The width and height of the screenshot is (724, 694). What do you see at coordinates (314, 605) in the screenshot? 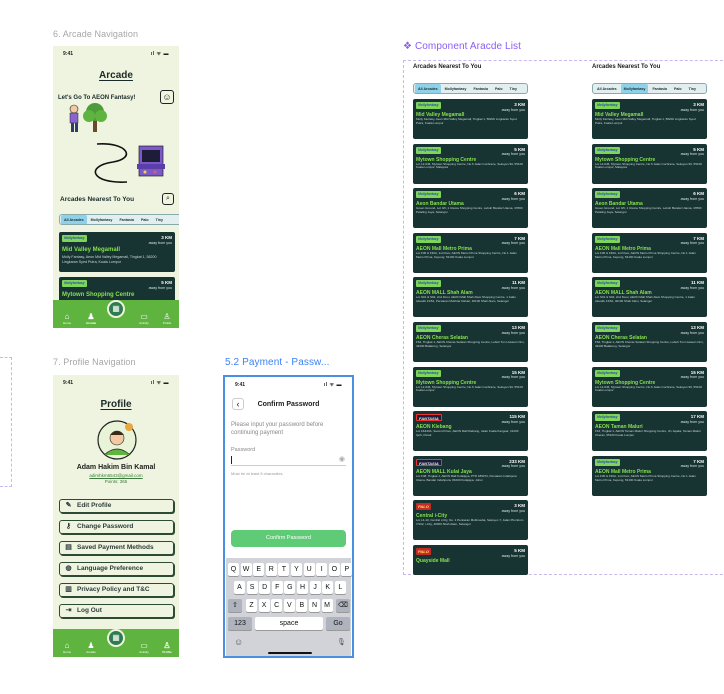
I see `key-n: N` at bounding box center [314, 605].